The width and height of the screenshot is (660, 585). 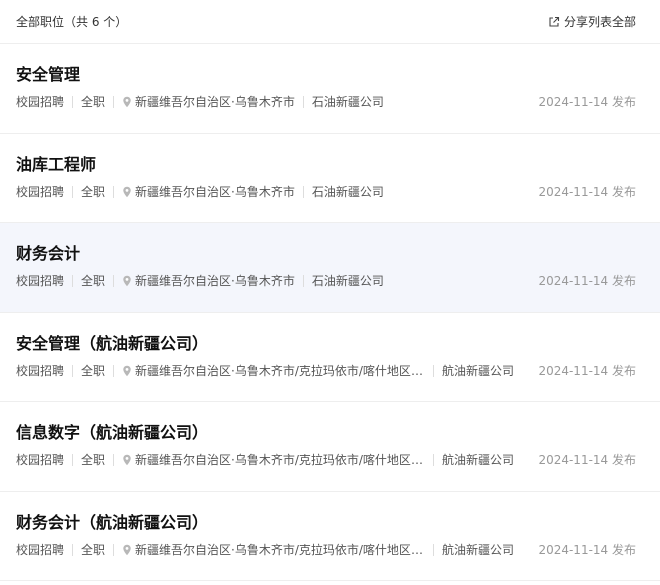 What do you see at coordinates (326, 254) in the screenshot?
I see `job-title: 财务会计` at bounding box center [326, 254].